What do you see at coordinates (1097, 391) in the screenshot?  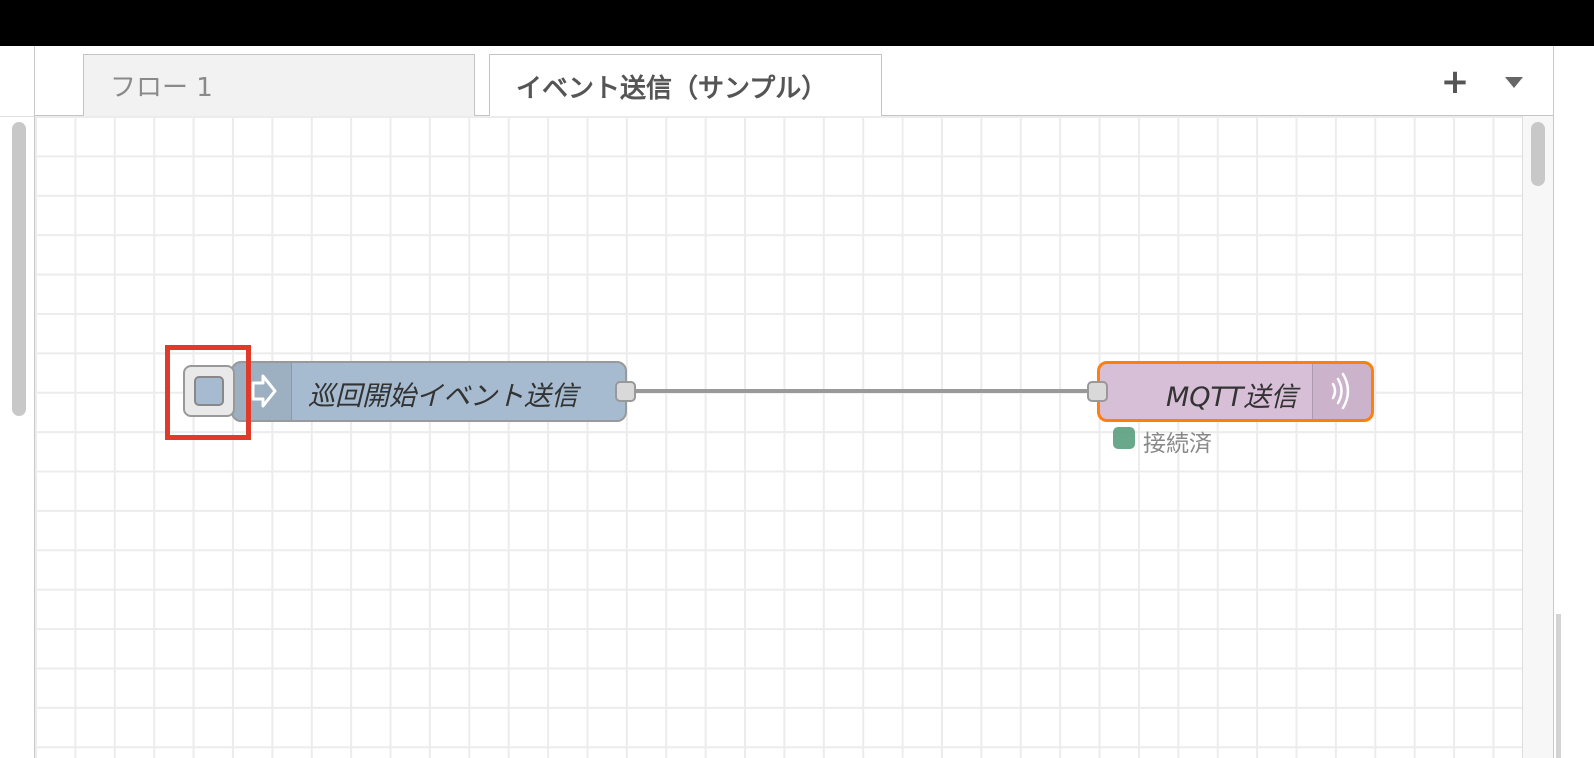 I see `input-port` at bounding box center [1097, 391].